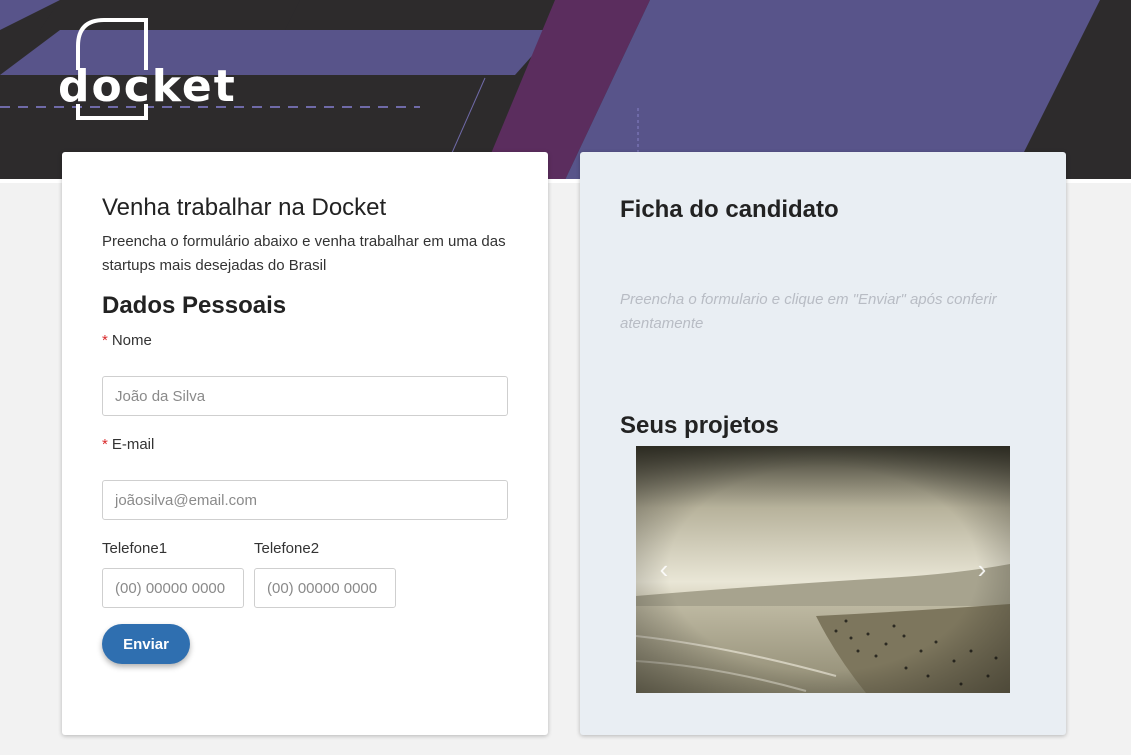 The width and height of the screenshot is (1131, 755). I want to click on email-placeholder: joãosilva@email.com, so click(186, 500).